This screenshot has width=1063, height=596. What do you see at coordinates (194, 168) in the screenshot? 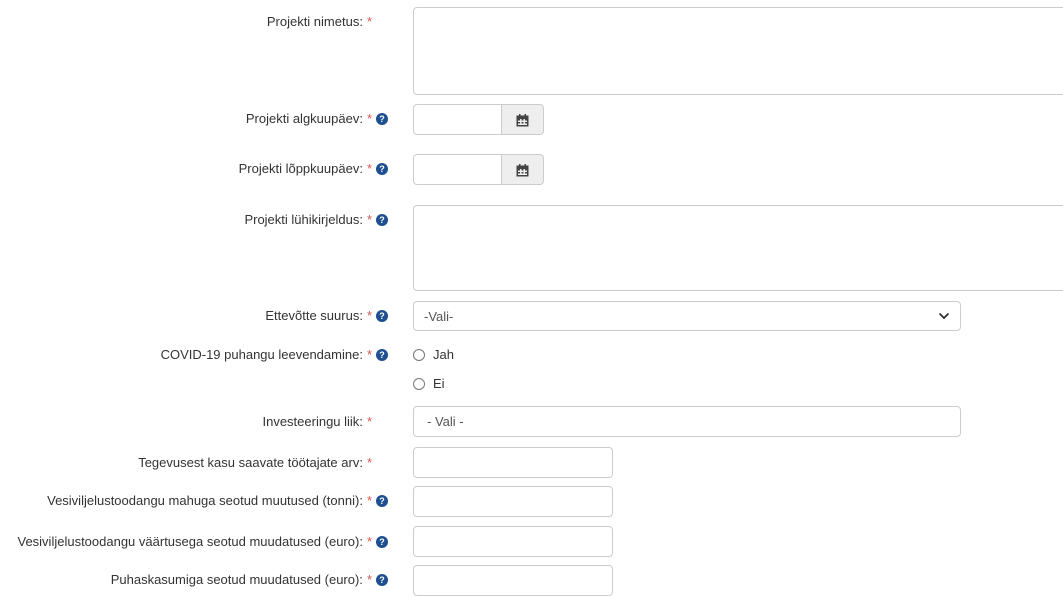
I see `end-date-label: Projekti lõppkuupäev: *?` at bounding box center [194, 168].